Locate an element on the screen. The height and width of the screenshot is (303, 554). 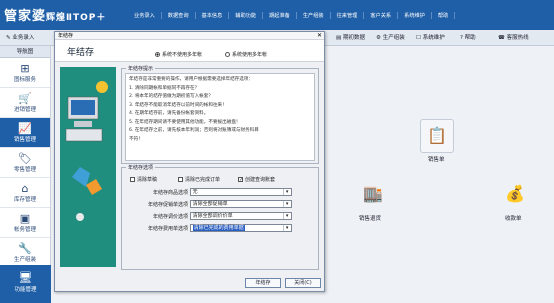
menu-item: 往来管理 is located at coordinates (348, 15).